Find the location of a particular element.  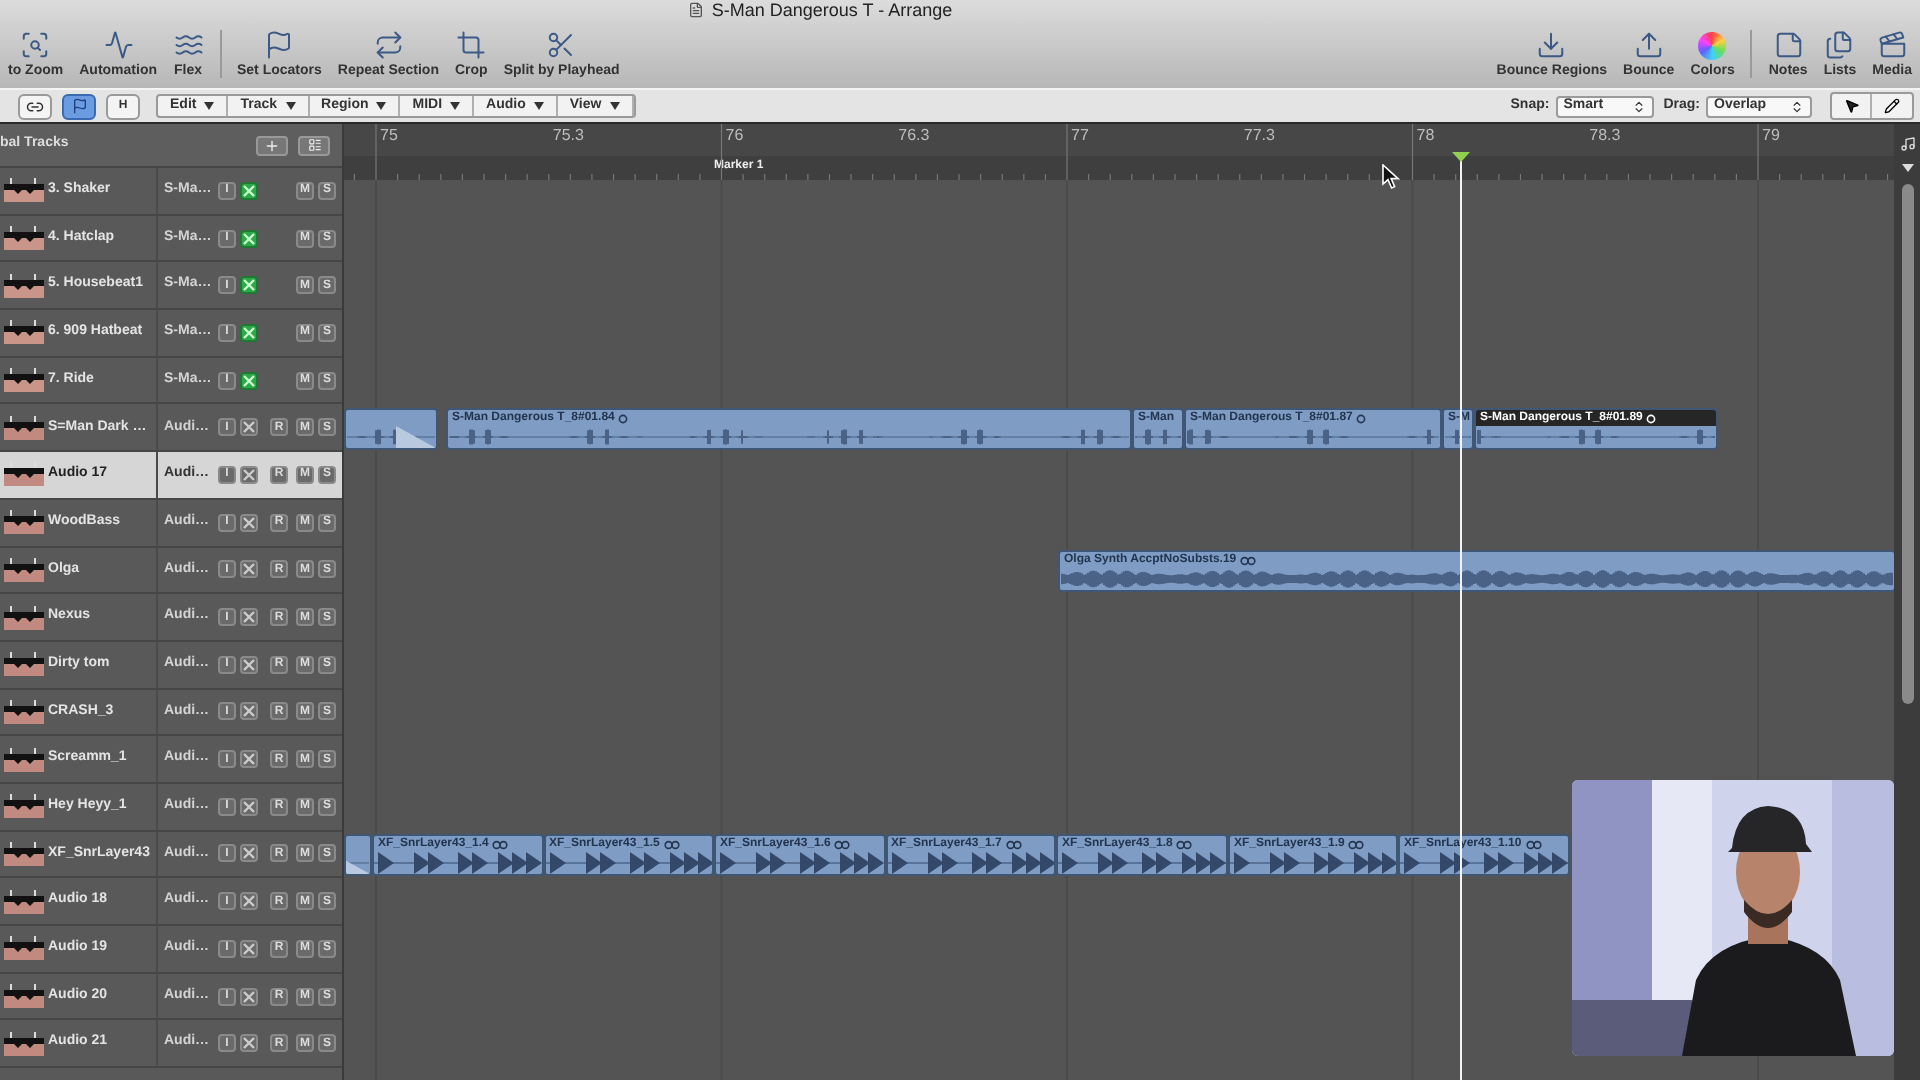

scissors-icon is located at coordinates (561, 45).